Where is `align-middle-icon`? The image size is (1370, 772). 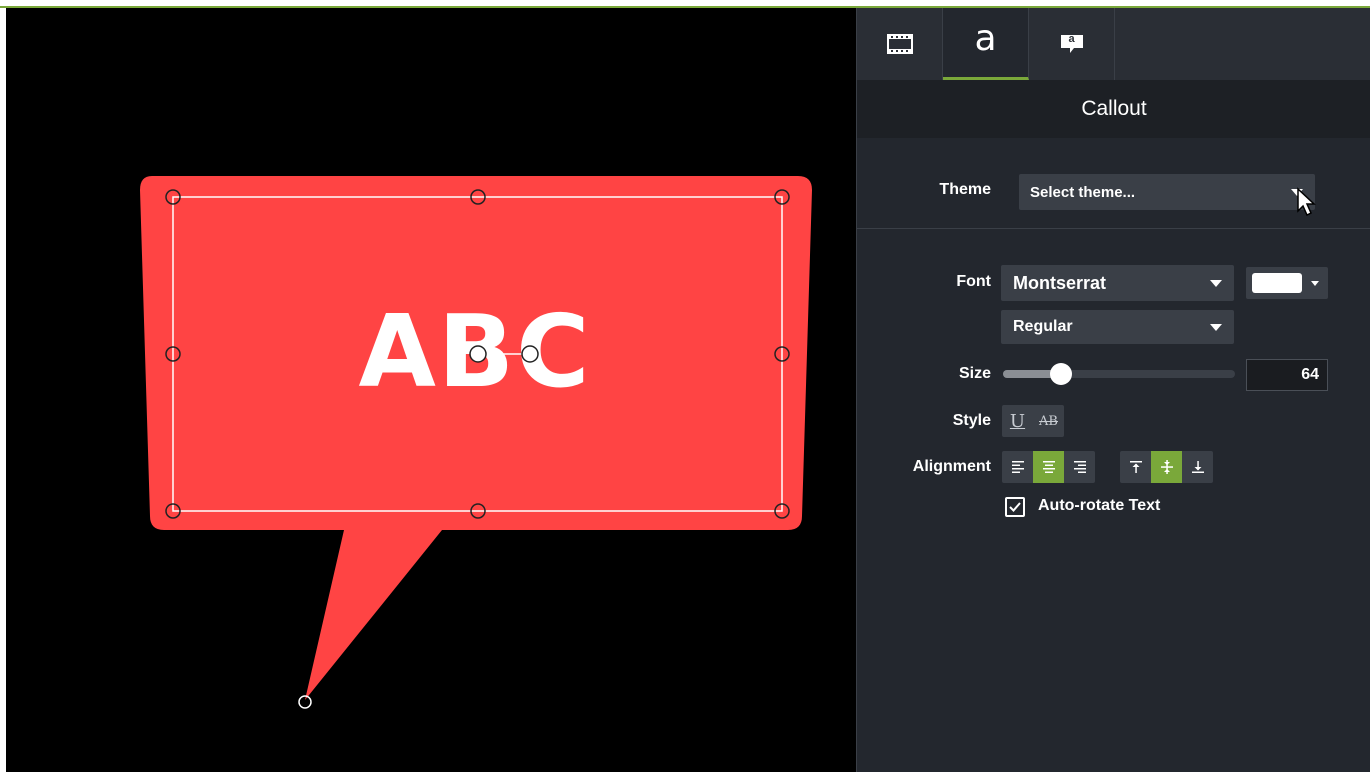 align-middle-icon is located at coordinates (1166, 467).